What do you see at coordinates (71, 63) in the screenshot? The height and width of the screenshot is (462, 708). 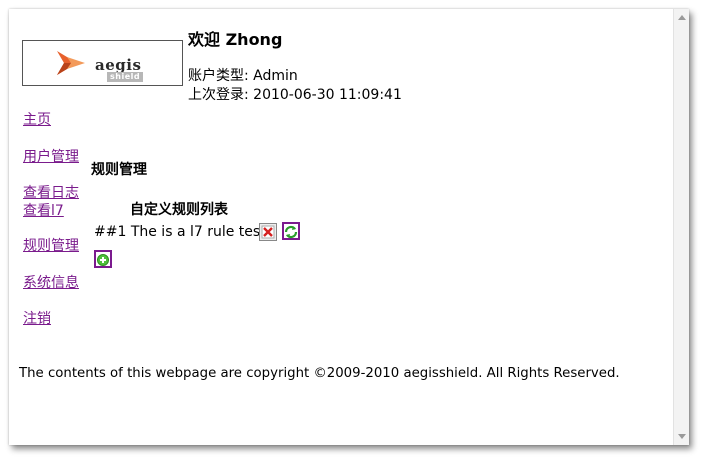 I see `logo-mark-icon` at bounding box center [71, 63].